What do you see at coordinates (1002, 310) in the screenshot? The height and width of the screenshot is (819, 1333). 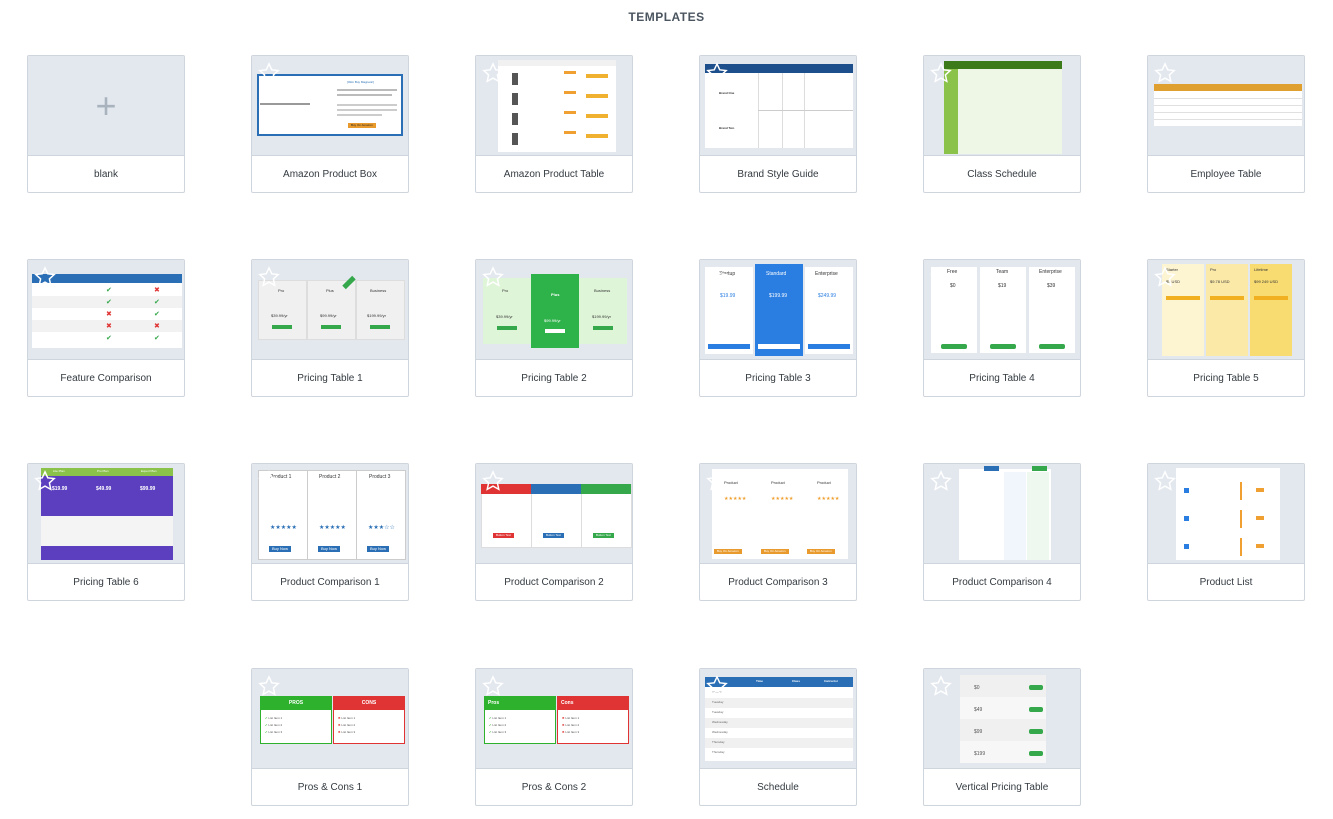 I see `template-thumbnail: Free Team Enterprise $0 $19 $39` at bounding box center [1002, 310].